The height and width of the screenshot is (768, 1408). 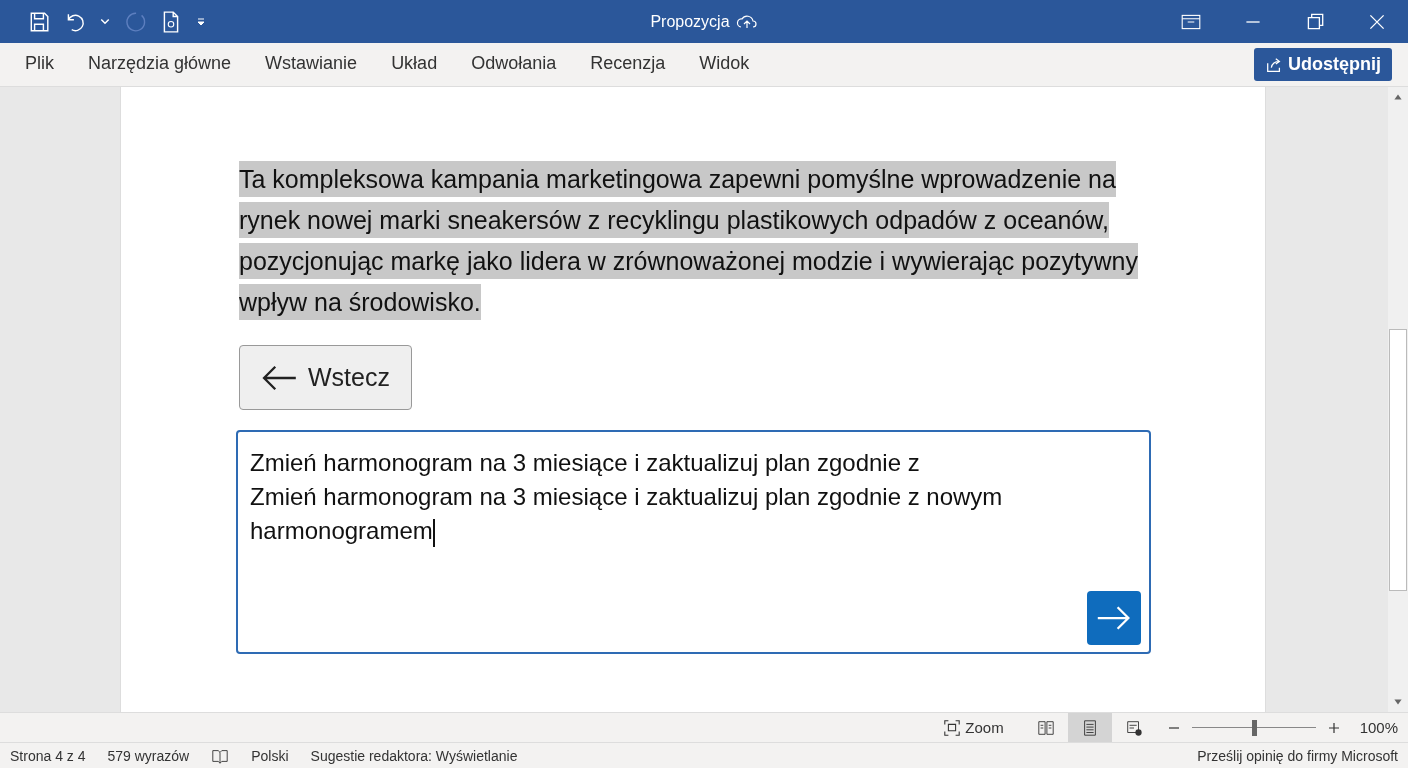 I want to click on window-title: Propozycja, so click(x=690, y=21).